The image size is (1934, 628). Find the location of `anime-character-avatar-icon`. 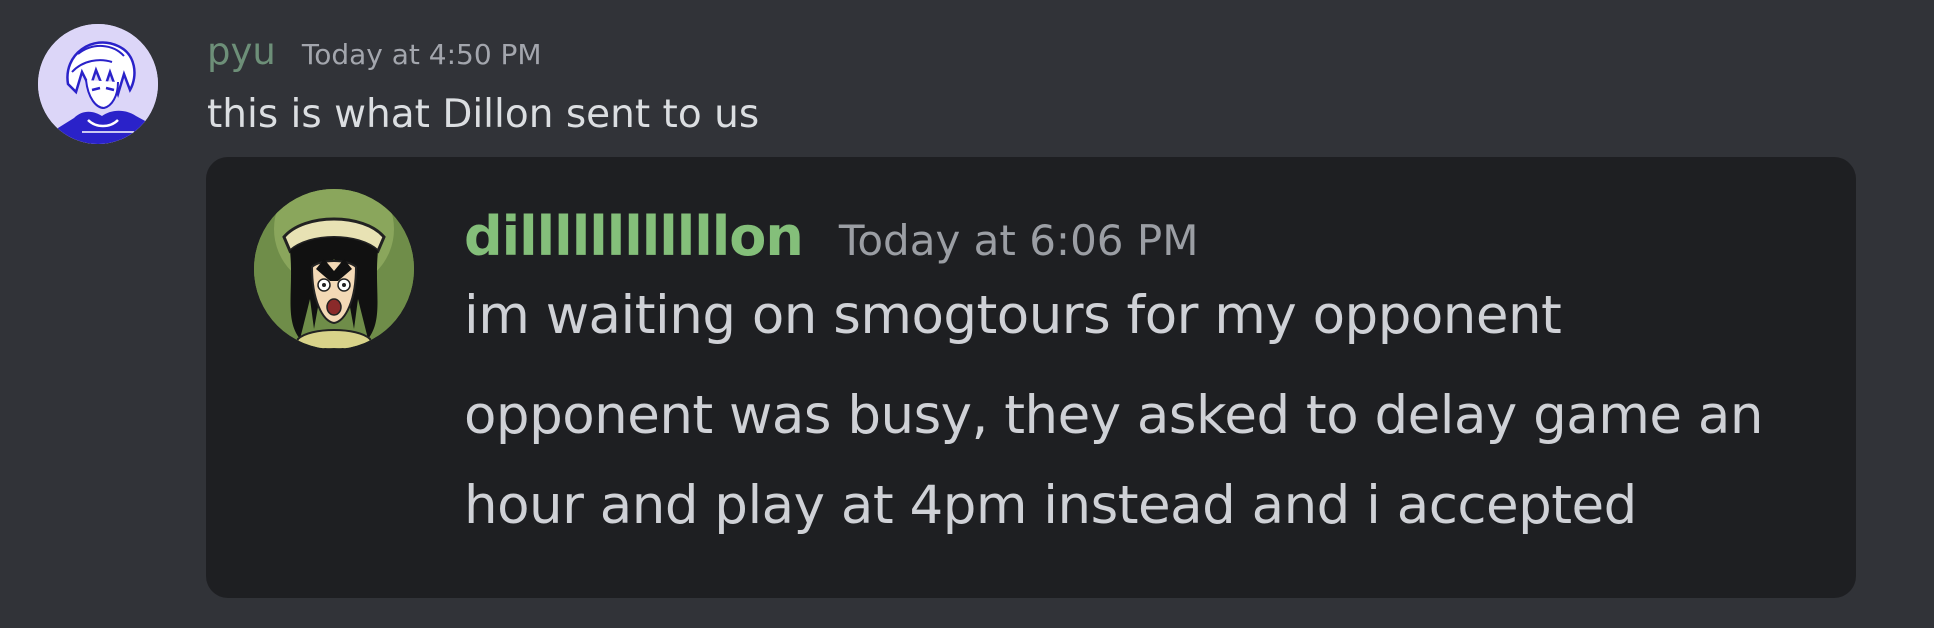

anime-character-avatar-icon is located at coordinates (98, 84).